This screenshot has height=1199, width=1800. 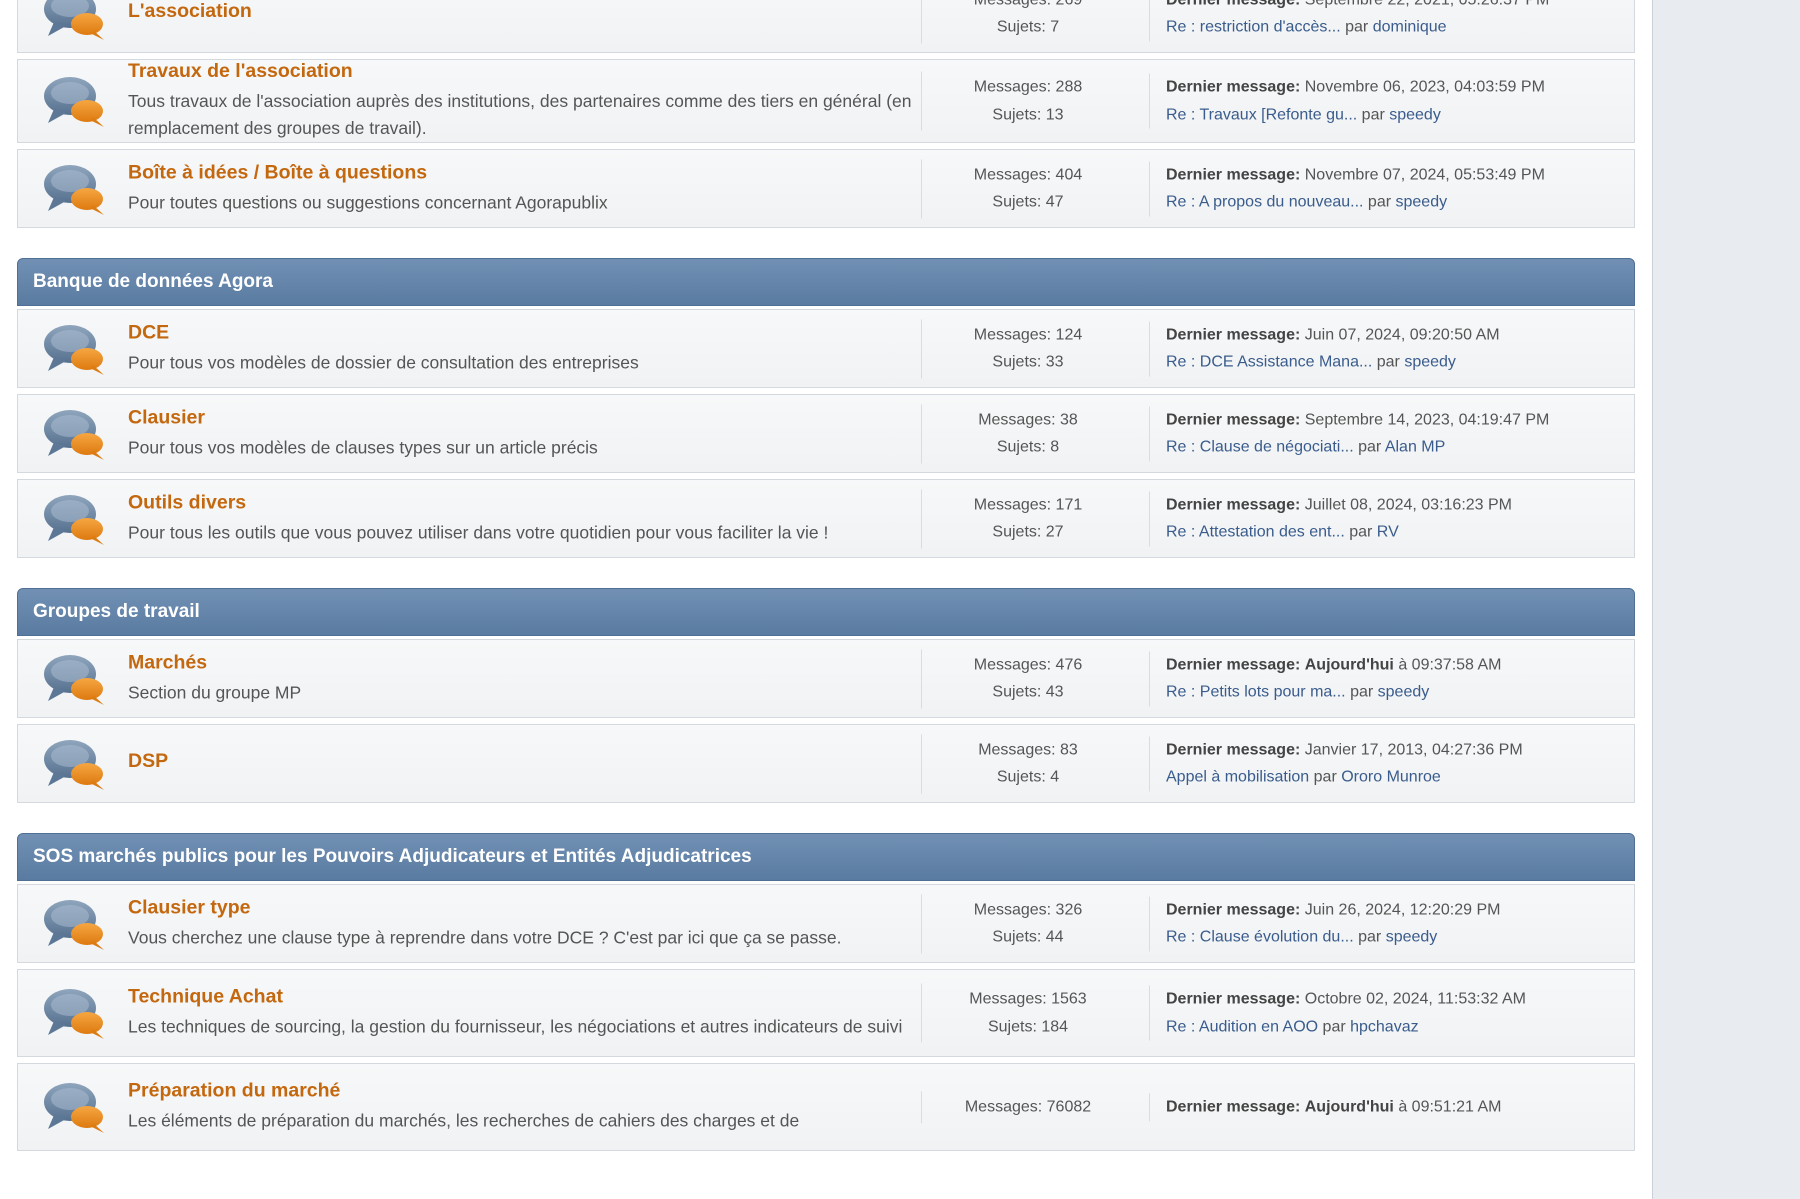 I want to click on forum-title-link: Marchés, so click(x=522, y=662).